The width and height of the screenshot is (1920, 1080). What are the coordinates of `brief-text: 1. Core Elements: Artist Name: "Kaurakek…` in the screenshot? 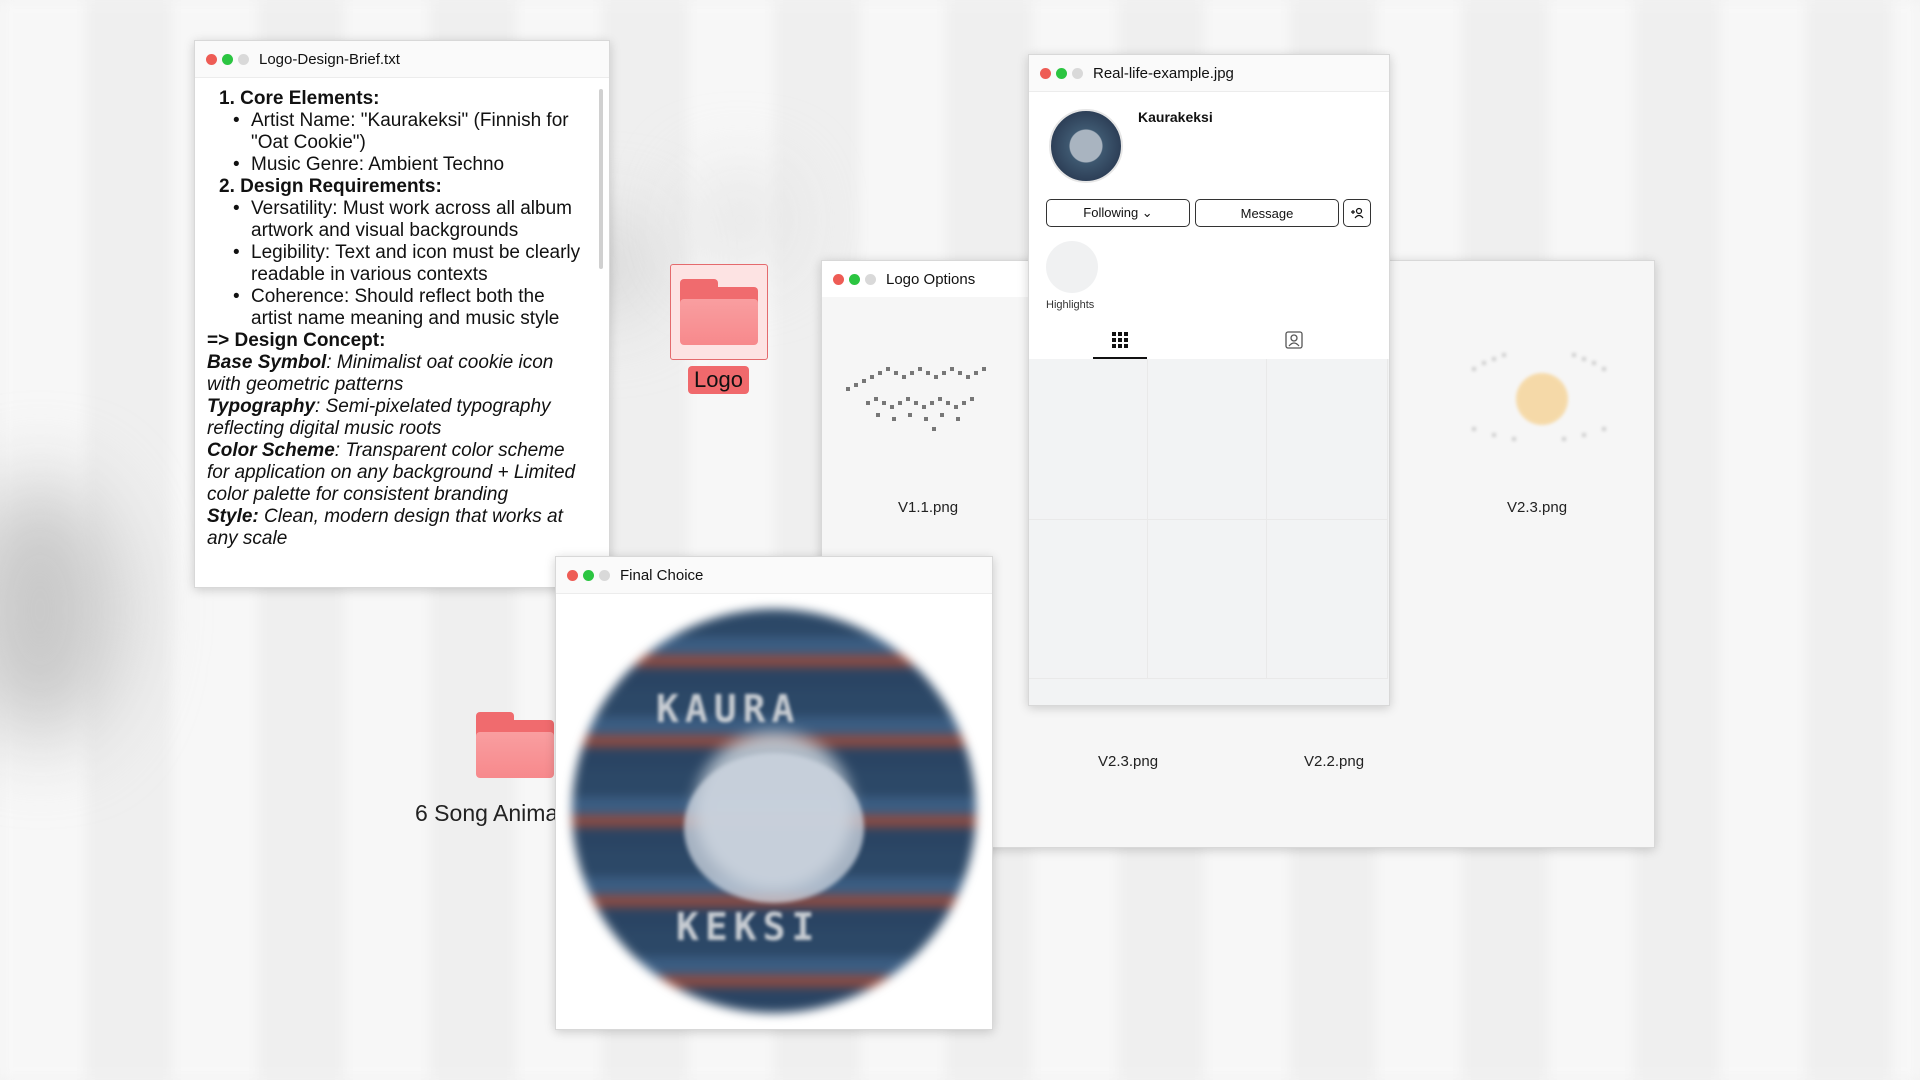 It's located at (402, 330).